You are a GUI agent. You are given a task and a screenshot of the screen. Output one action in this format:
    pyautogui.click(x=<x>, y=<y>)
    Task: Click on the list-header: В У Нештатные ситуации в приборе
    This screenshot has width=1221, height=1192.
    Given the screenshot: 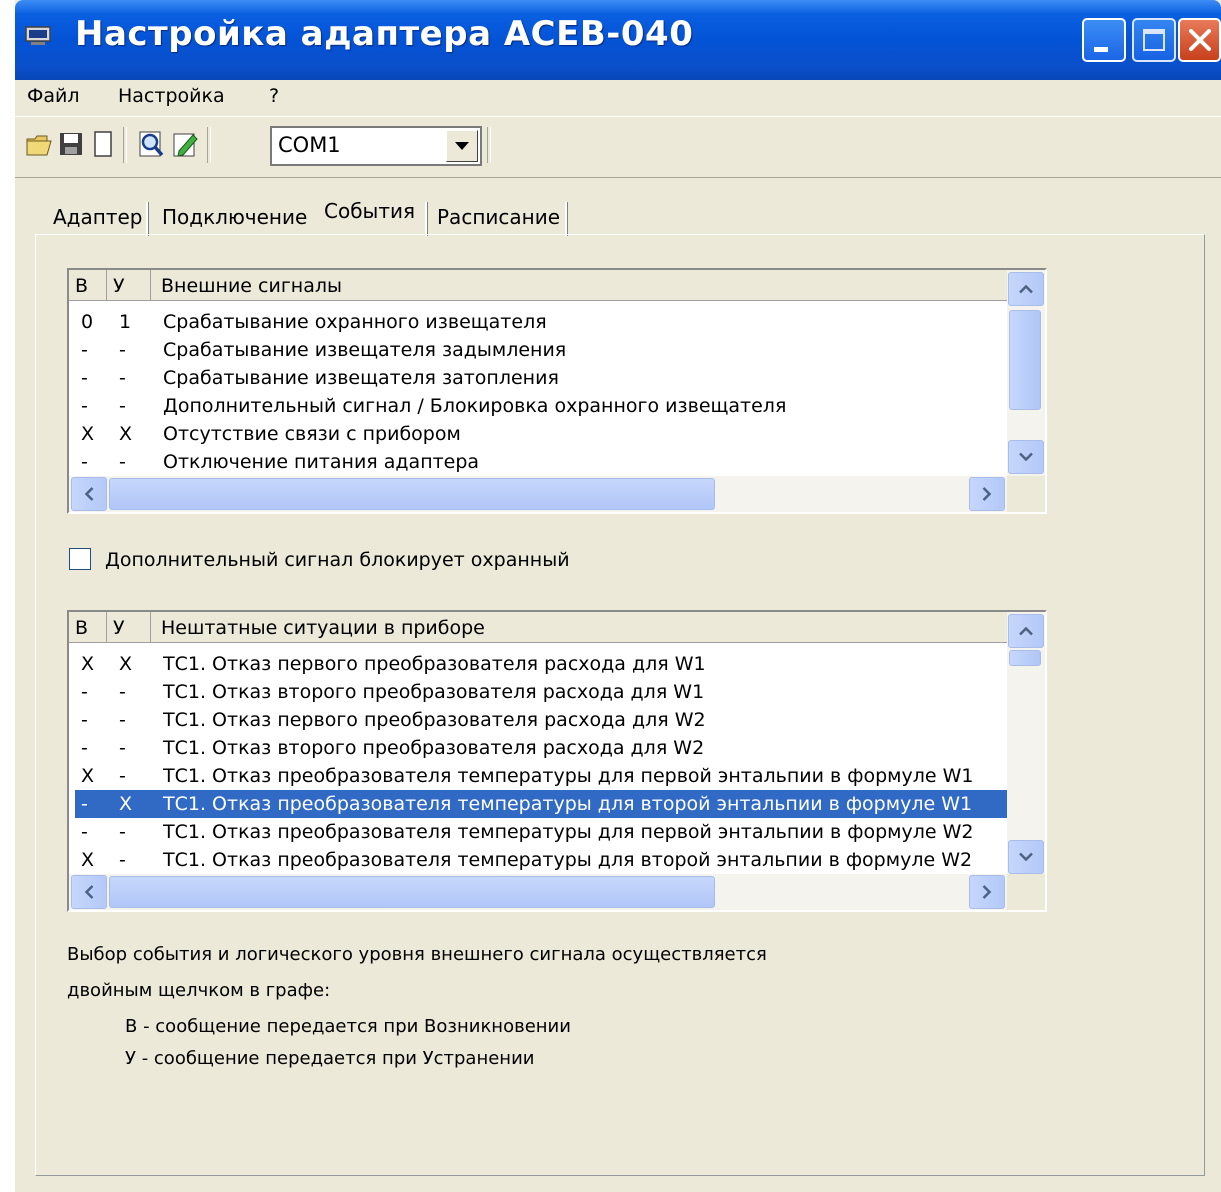 What is the action you would take?
    pyautogui.click(x=539, y=627)
    